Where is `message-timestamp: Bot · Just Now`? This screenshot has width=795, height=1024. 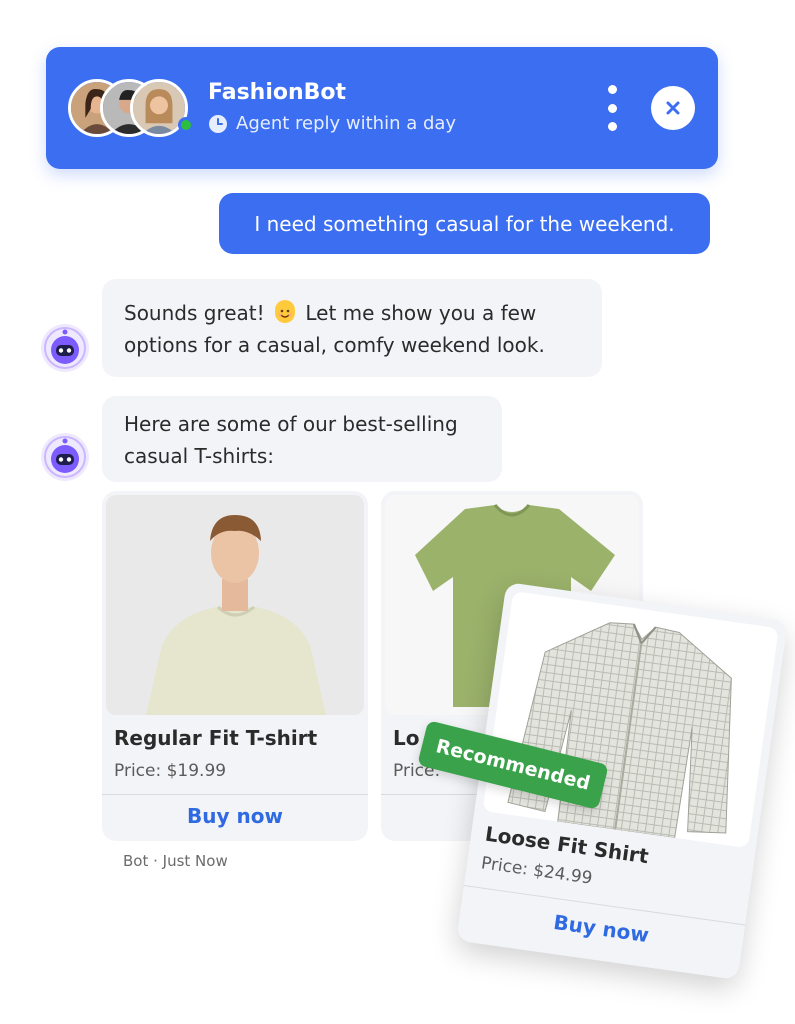
message-timestamp: Bot · Just Now is located at coordinates (175, 861).